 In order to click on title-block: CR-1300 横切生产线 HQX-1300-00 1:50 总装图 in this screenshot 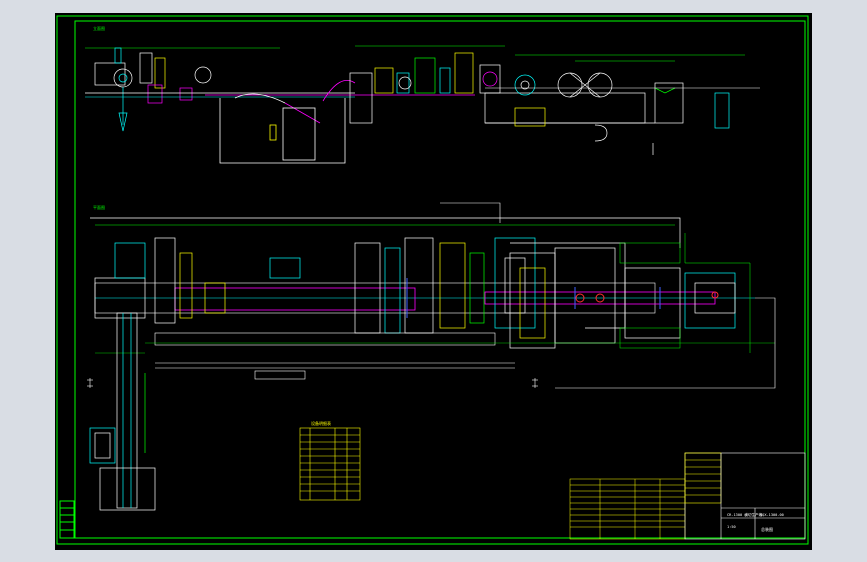, I will do `click(745, 496)`.